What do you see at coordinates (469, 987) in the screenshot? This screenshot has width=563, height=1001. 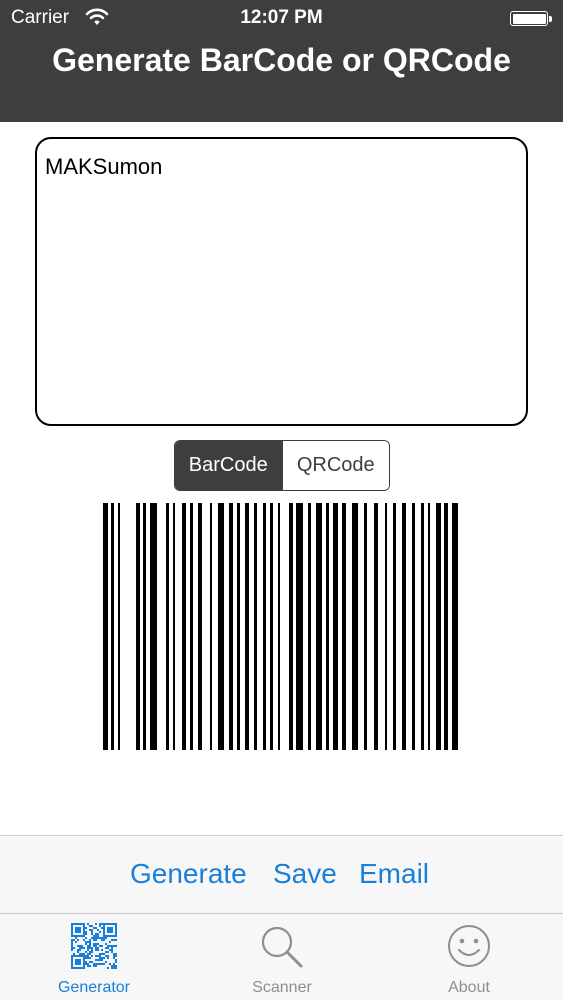 I see `tab-about-label: About` at bounding box center [469, 987].